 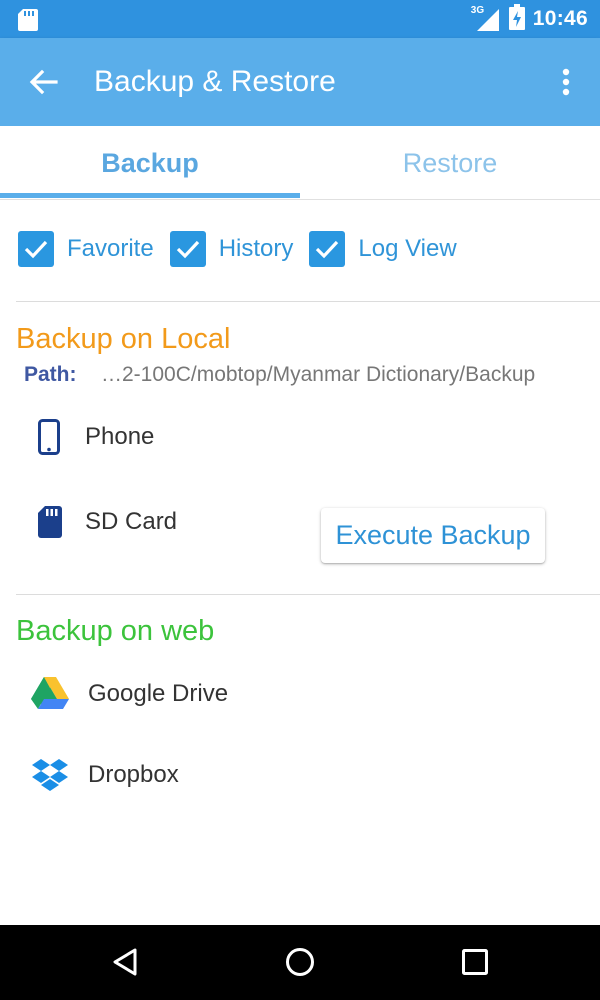 What do you see at coordinates (131, 521) in the screenshot?
I see `sd-card-label: SD Card` at bounding box center [131, 521].